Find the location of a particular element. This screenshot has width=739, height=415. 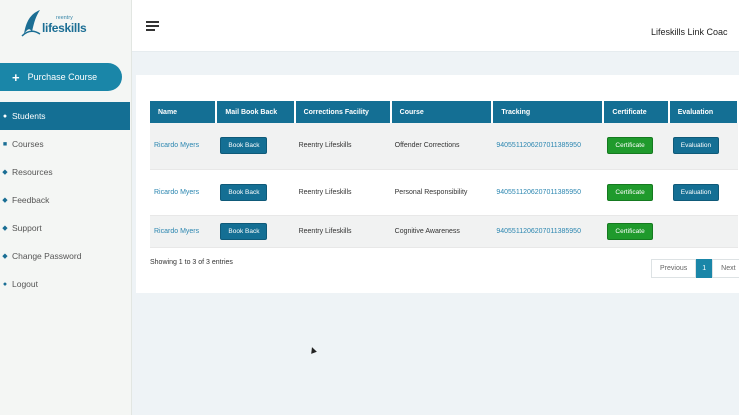

purchase-course-label: Purchase Course is located at coordinates (62, 77).